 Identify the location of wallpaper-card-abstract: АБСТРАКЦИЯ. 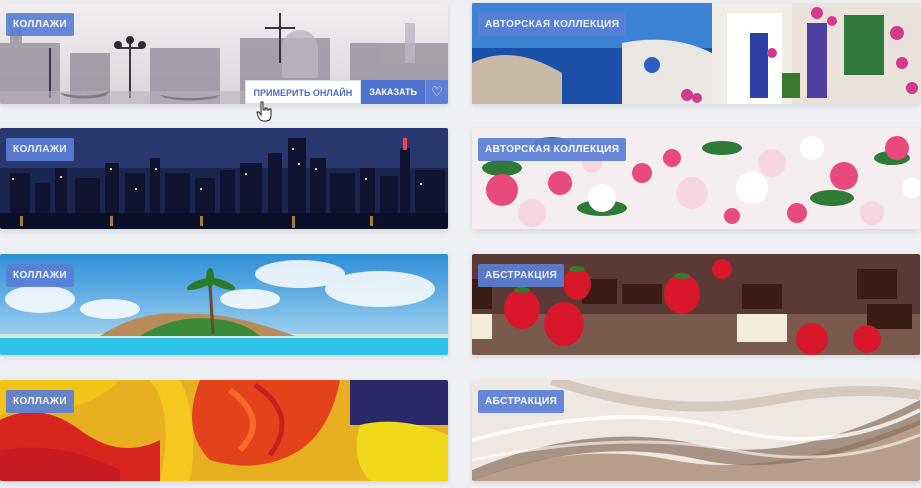
(696, 430).